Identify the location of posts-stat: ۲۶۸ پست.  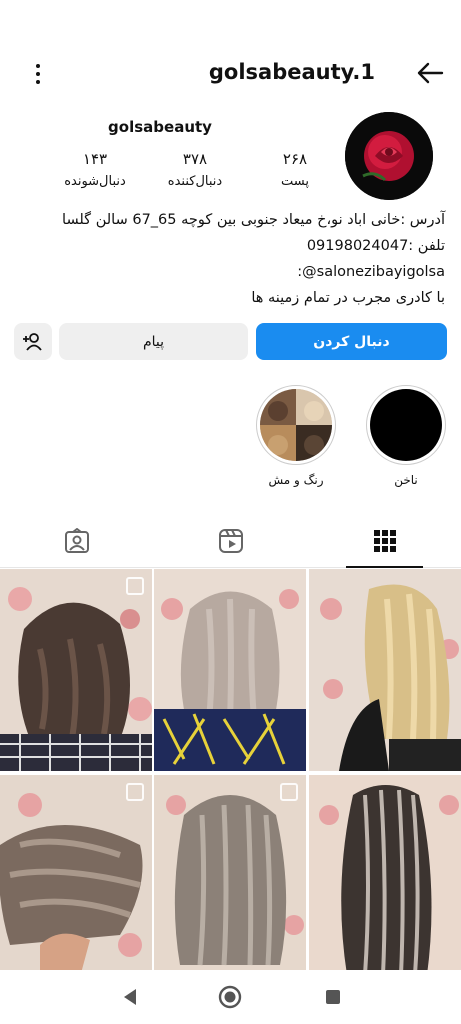
(295, 169).